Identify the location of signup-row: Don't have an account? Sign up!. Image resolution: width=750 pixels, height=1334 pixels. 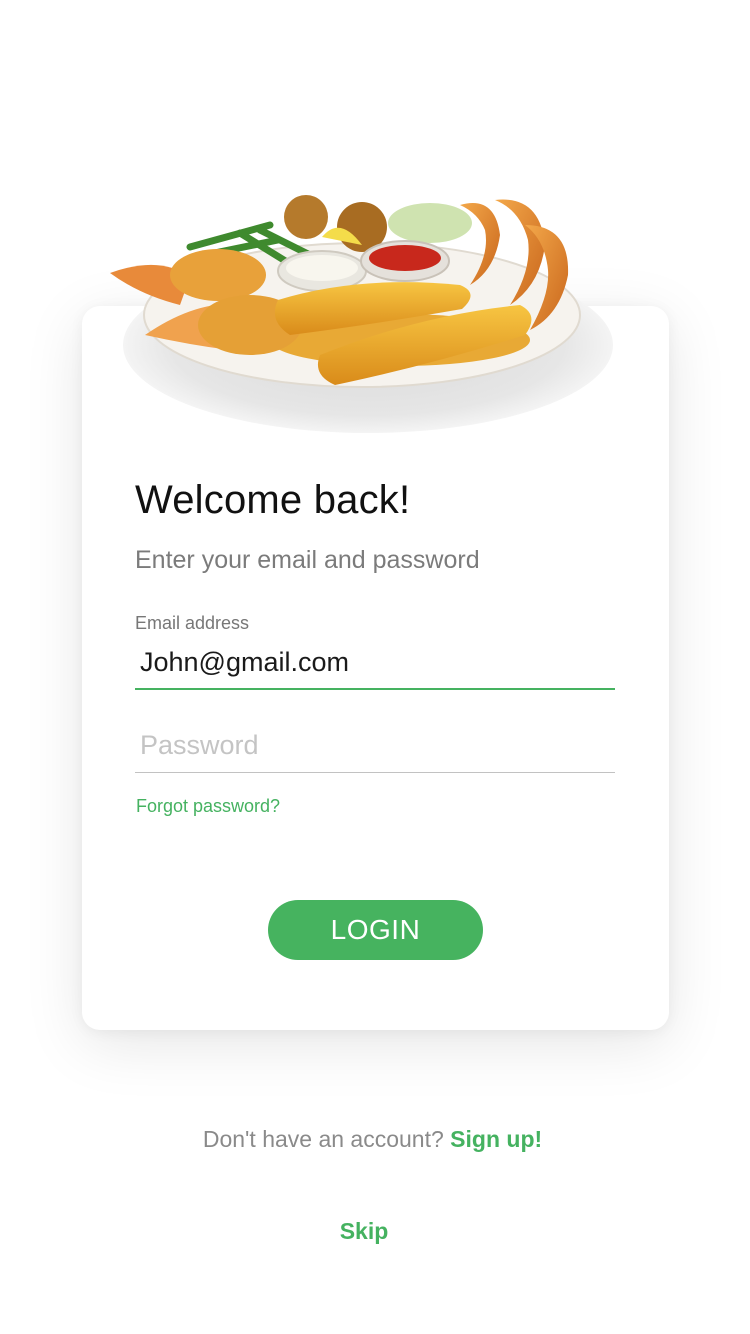
(372, 1139).